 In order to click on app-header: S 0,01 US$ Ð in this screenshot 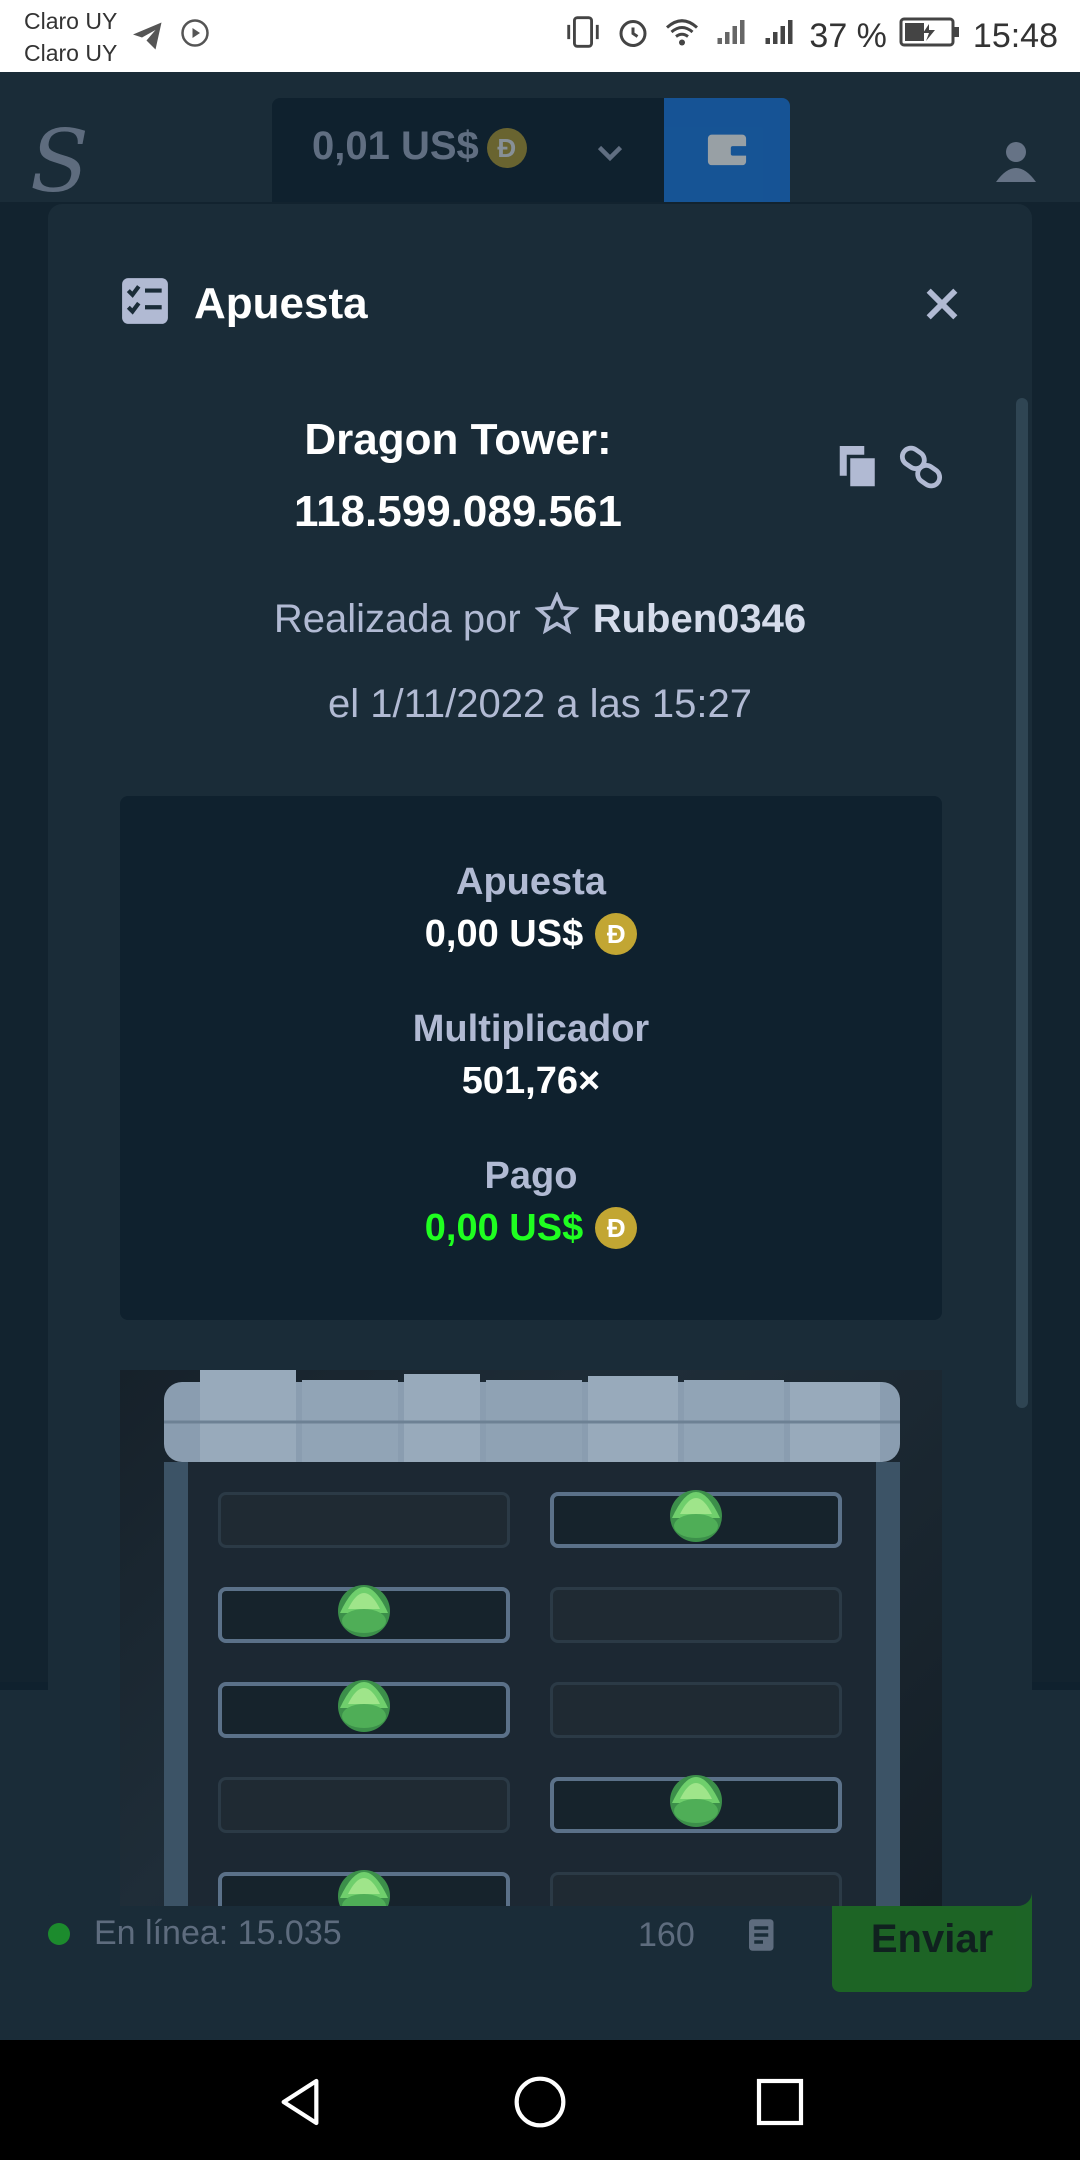, I will do `click(540, 142)`.